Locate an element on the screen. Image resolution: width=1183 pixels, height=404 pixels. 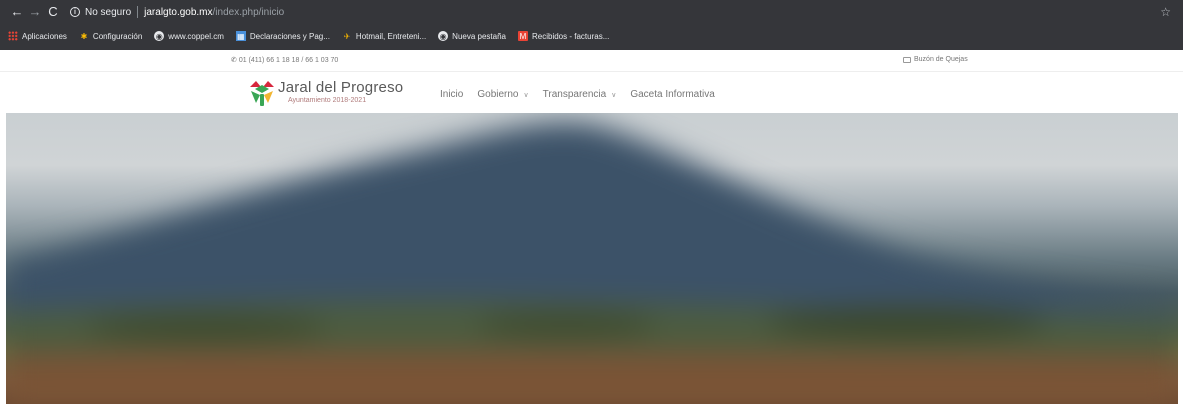
bookmark-label: Configuración is located at coordinates (117, 36).